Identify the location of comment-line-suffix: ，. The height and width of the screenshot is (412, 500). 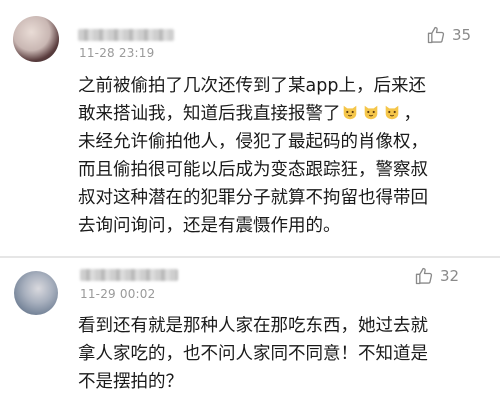
(412, 114).